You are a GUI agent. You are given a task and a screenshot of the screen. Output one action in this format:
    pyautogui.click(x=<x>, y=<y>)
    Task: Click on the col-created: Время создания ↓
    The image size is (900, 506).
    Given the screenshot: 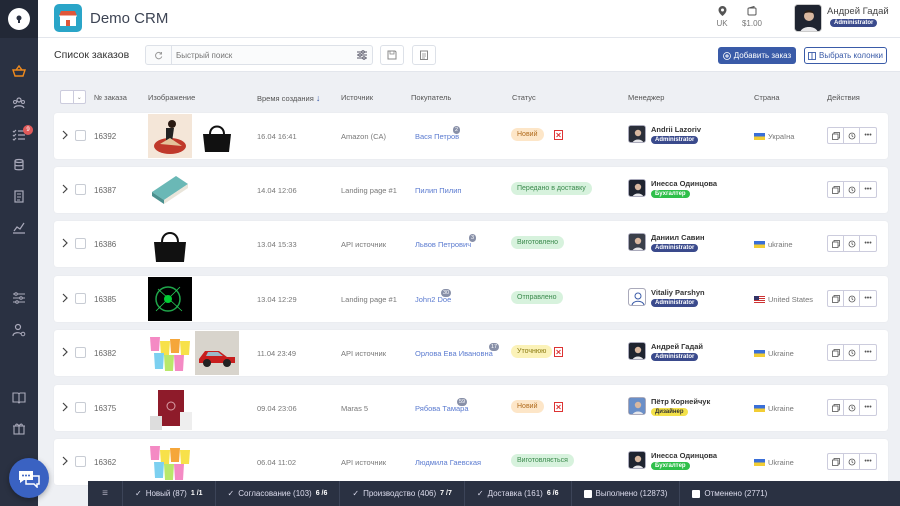 What is the action you would take?
    pyautogui.click(x=288, y=98)
    